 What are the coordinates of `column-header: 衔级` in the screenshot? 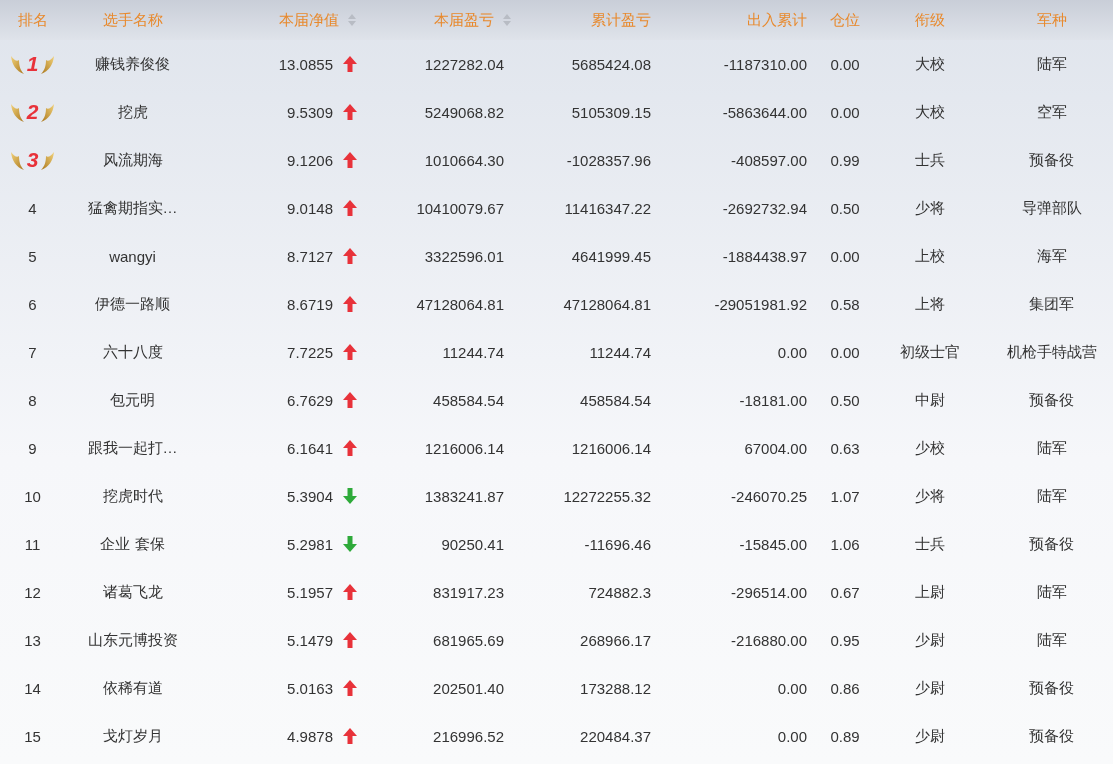 It's located at (930, 20).